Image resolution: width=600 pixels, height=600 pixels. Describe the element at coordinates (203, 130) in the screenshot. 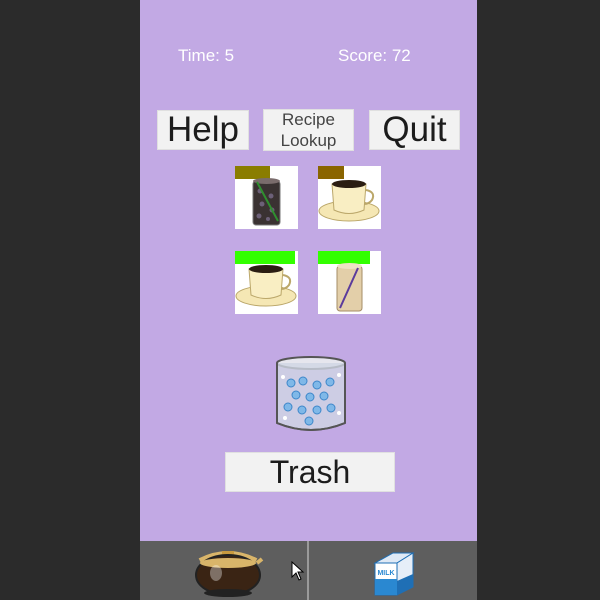

I see `help-button: Help` at that location.